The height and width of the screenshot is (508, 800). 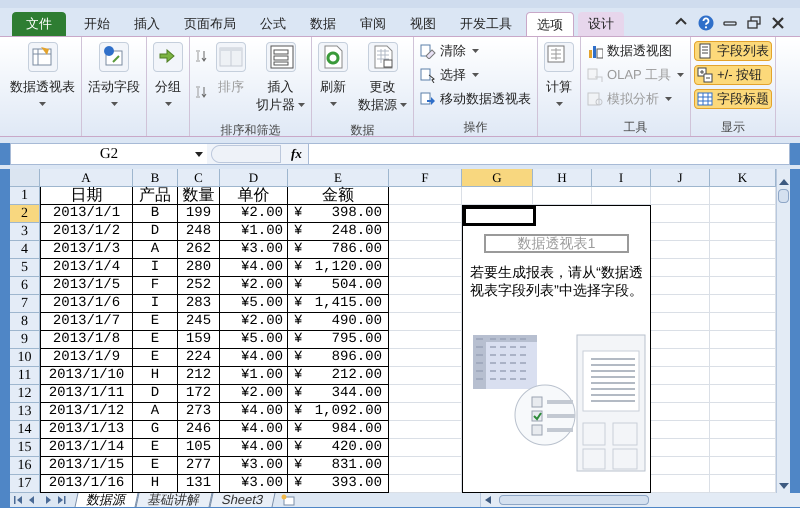 What do you see at coordinates (556, 281) in the screenshot?
I see `instruction-text: 若要生成报表，请从“数据透视表字段列表”中选择字段。` at bounding box center [556, 281].